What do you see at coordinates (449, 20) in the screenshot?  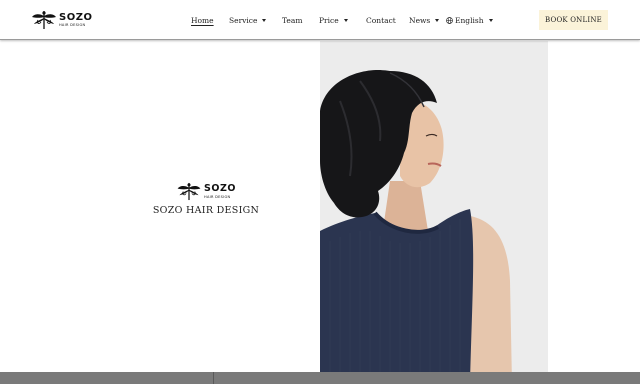 I see `globe-icon` at bounding box center [449, 20].